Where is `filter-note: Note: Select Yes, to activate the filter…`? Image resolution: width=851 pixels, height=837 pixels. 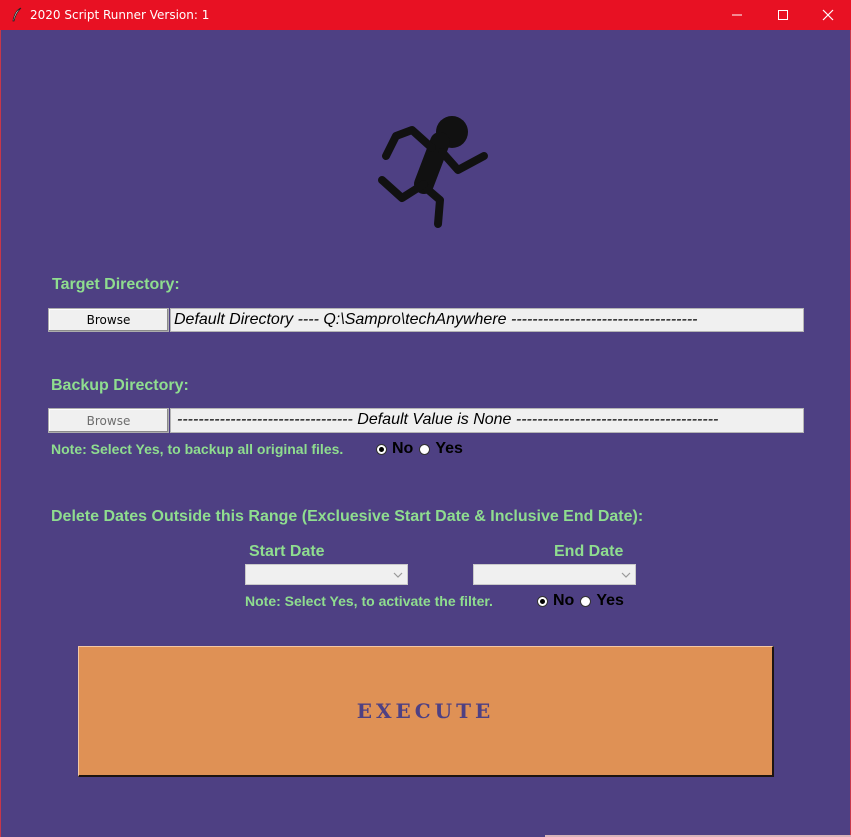 filter-note: Note: Select Yes, to activate the filter… is located at coordinates (369, 601).